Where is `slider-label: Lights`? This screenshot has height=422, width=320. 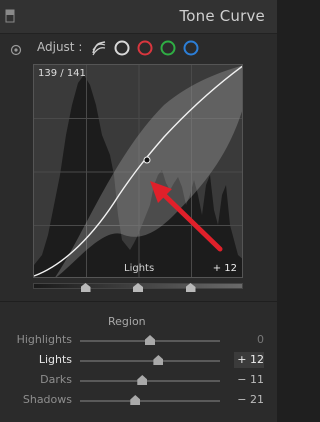 slider-label: Lights is located at coordinates (55, 359).